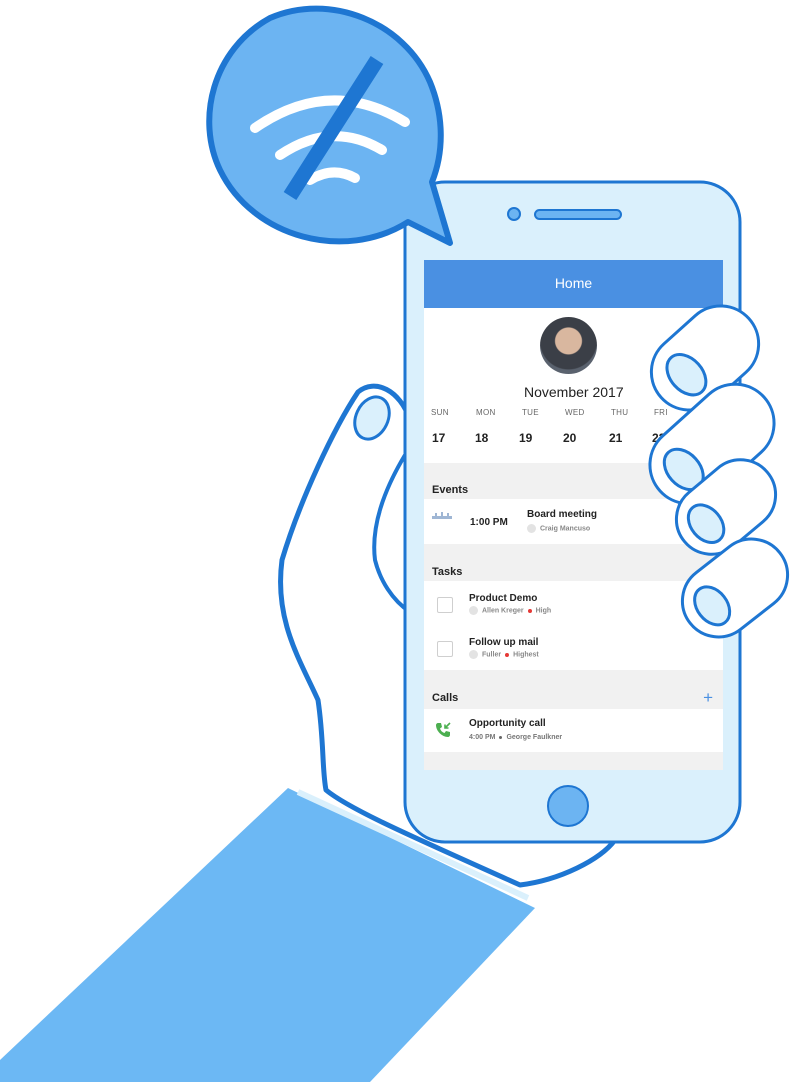  What do you see at coordinates (719, 471) in the screenshot?
I see `fingers` at bounding box center [719, 471].